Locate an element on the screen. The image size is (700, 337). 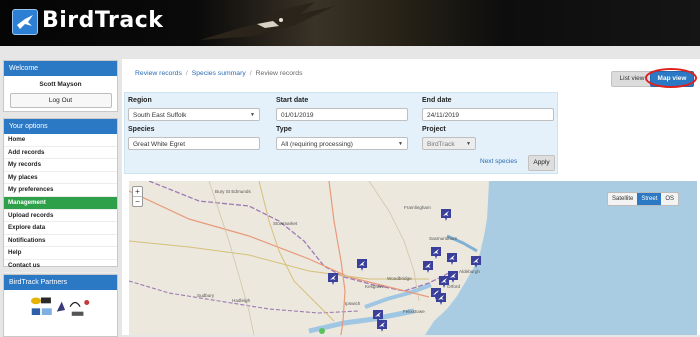
partners-title: BirdTrack Partners is located at coordinates (60, 282).